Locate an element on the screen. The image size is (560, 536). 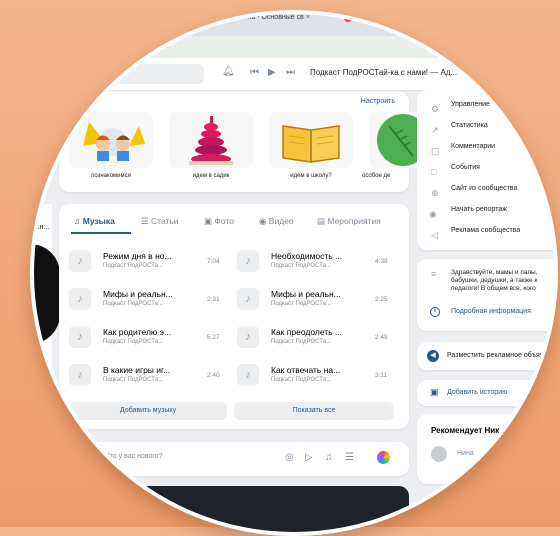
browser-tab-2: Яразмер is located at coordinates (361, 18).